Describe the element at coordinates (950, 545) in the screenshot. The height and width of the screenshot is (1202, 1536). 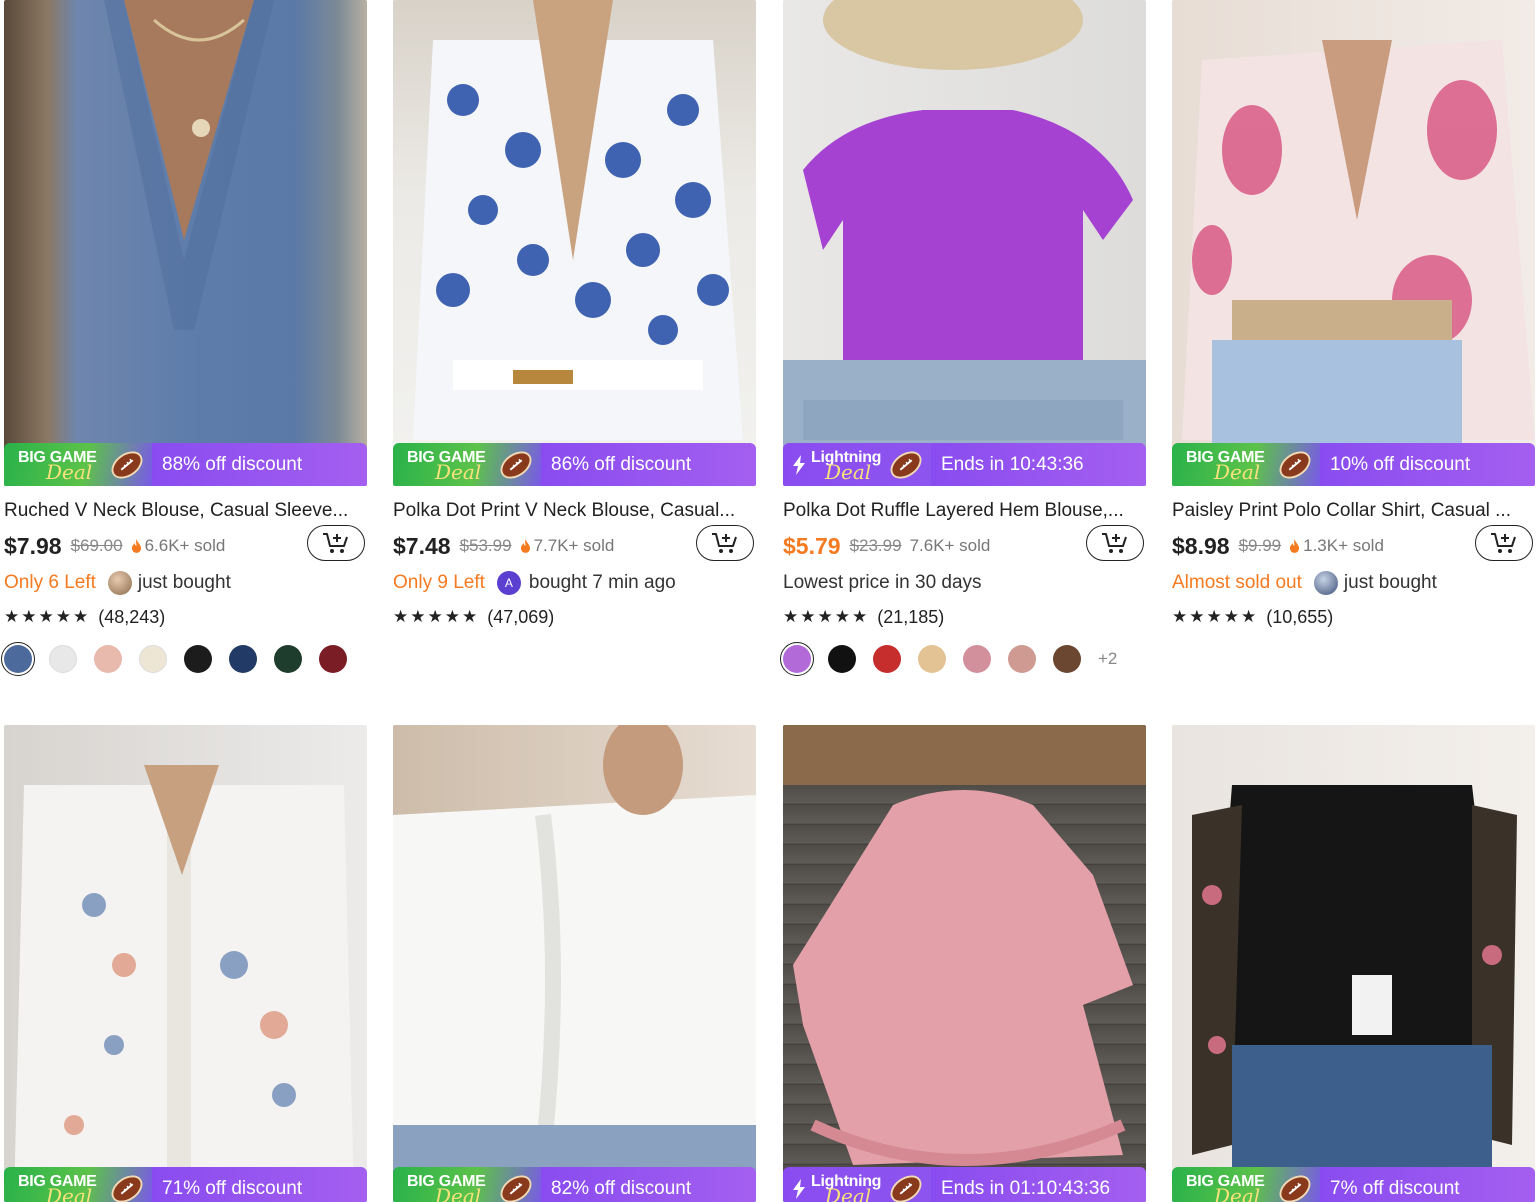
I see `sold-count: 7.6K+ sold` at that location.